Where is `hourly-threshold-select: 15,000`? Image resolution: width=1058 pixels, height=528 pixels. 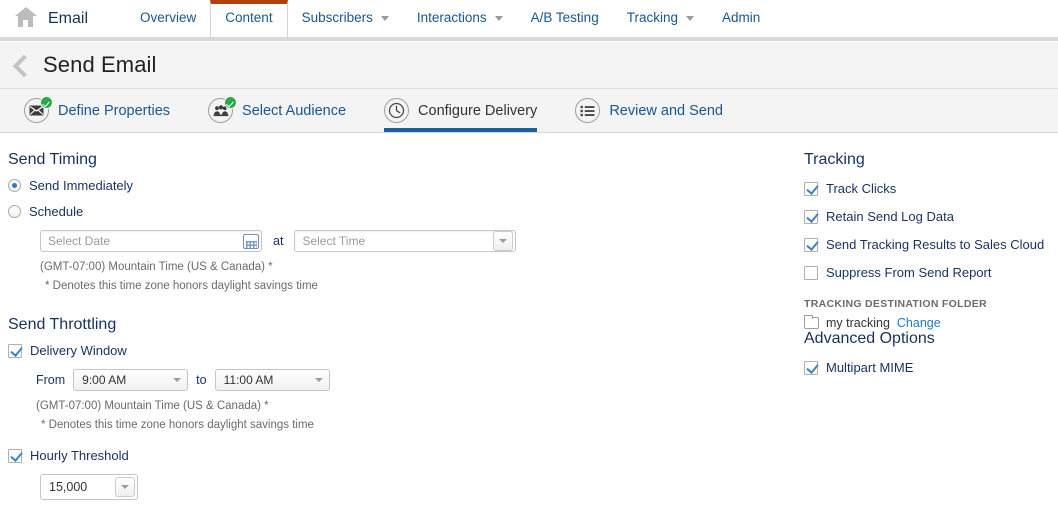
hourly-threshold-select: 15,000 is located at coordinates (89, 487).